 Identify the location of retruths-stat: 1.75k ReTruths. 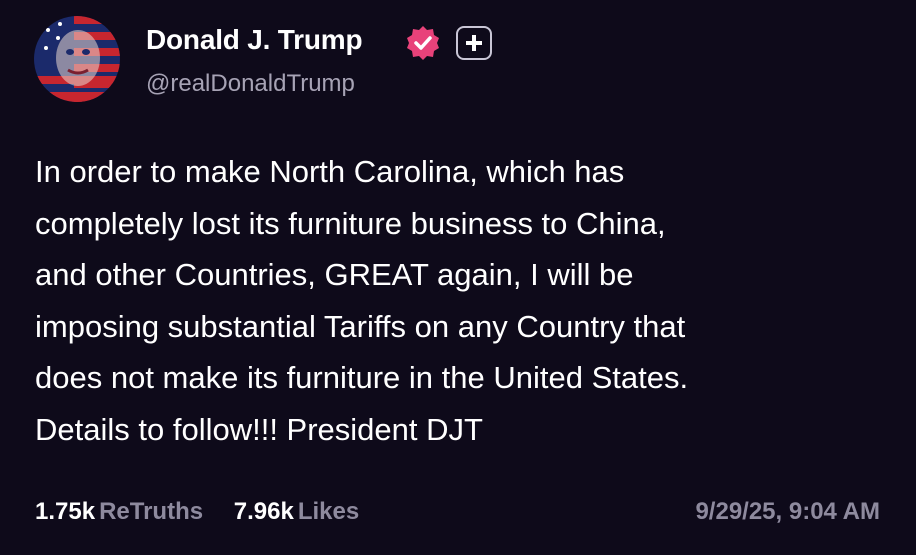
(119, 512).